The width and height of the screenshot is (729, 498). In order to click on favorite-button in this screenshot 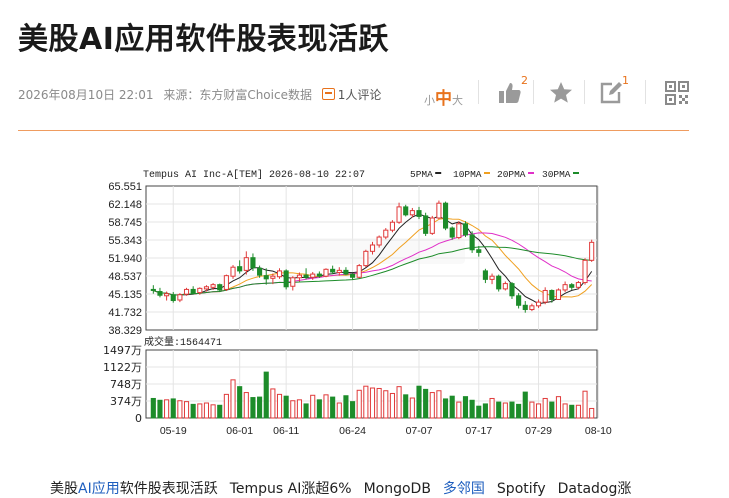, I will do `click(561, 93)`.